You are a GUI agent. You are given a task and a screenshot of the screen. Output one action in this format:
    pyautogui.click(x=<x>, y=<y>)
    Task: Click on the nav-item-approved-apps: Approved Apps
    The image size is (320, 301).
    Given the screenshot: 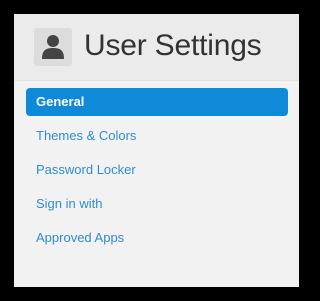 What is the action you would take?
    pyautogui.click(x=157, y=238)
    